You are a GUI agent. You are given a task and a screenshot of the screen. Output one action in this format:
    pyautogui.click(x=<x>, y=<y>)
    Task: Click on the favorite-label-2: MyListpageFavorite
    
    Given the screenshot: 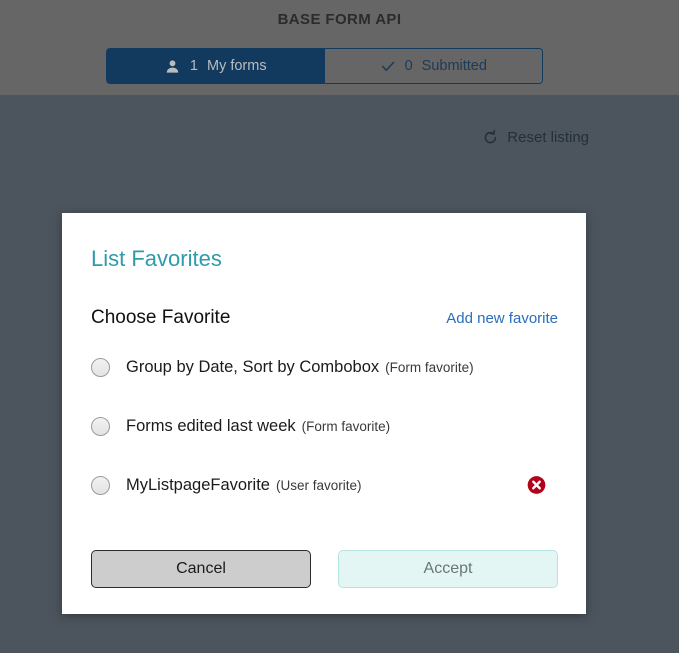 What is the action you would take?
    pyautogui.click(x=198, y=484)
    